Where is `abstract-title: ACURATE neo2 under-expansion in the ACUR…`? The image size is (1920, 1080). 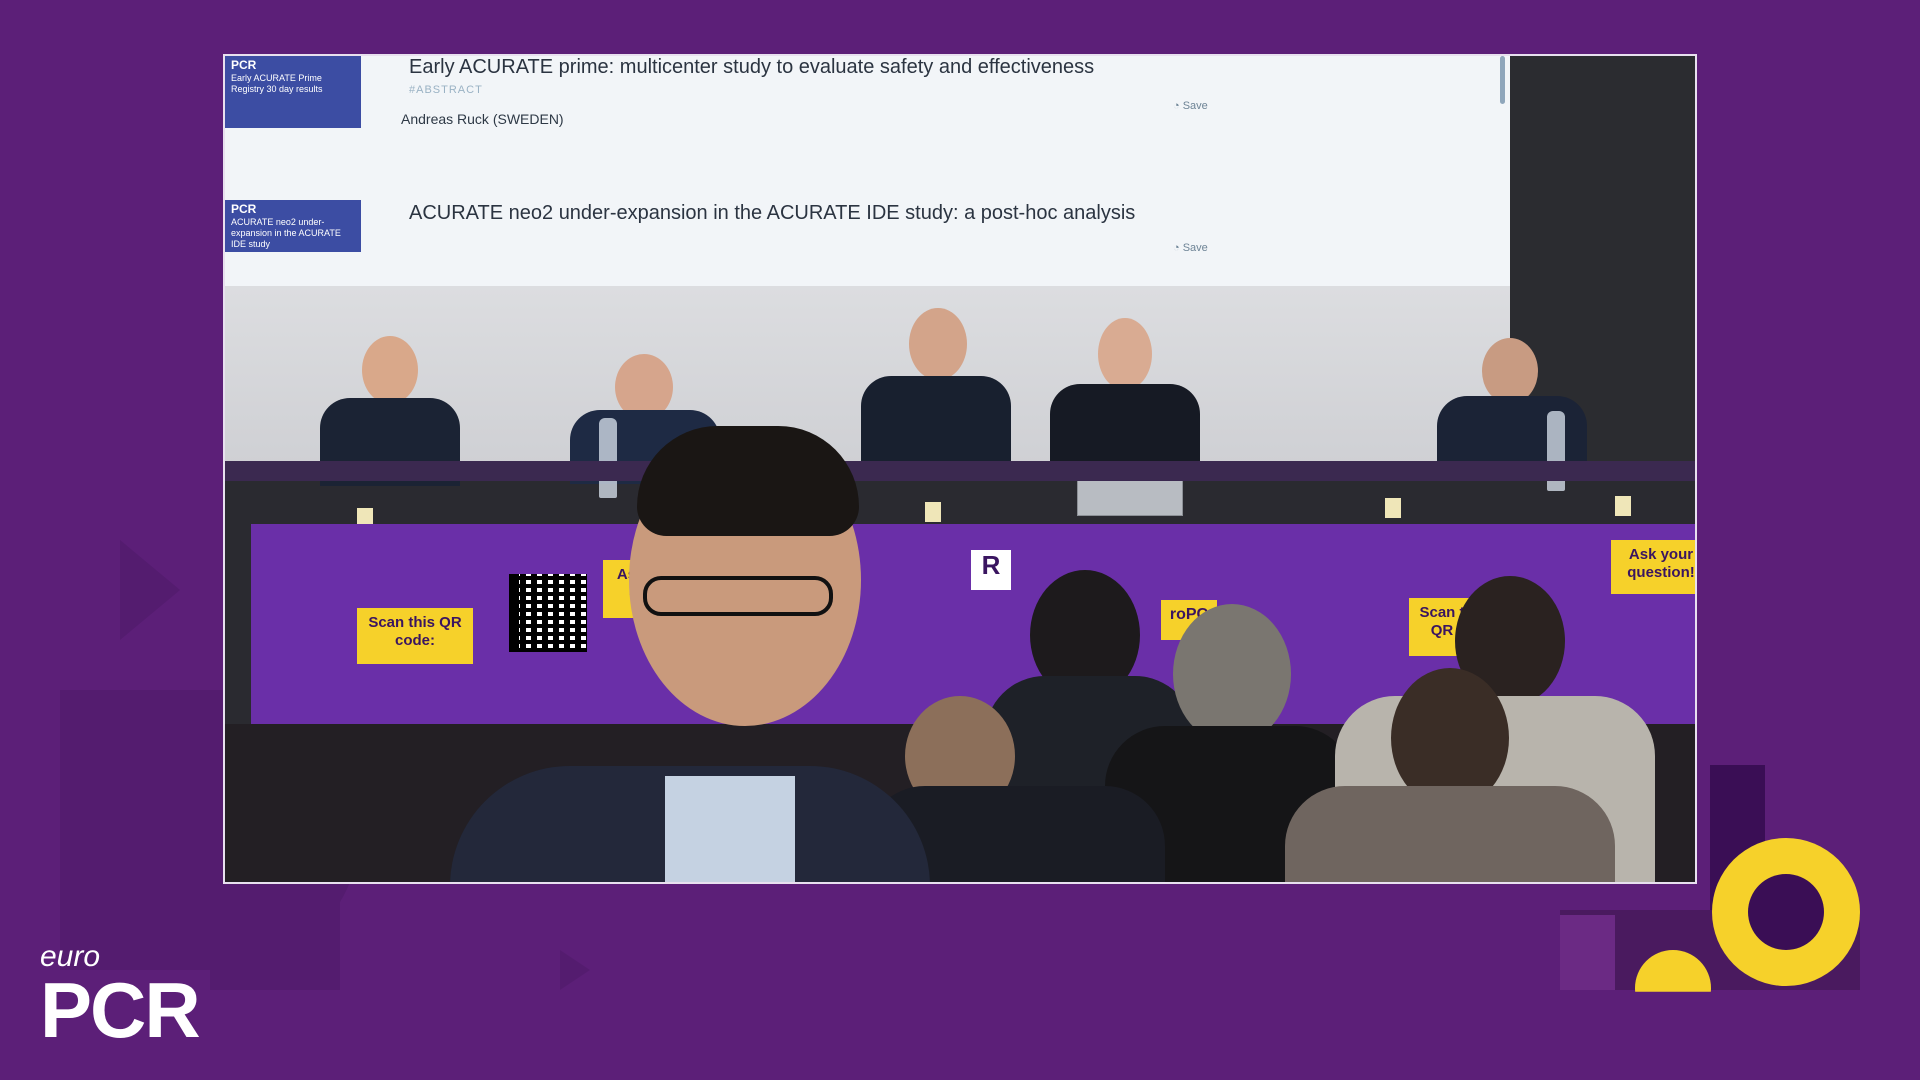
abstract-title: ACURATE neo2 under-expansion in the ACUR… is located at coordinates (772, 213).